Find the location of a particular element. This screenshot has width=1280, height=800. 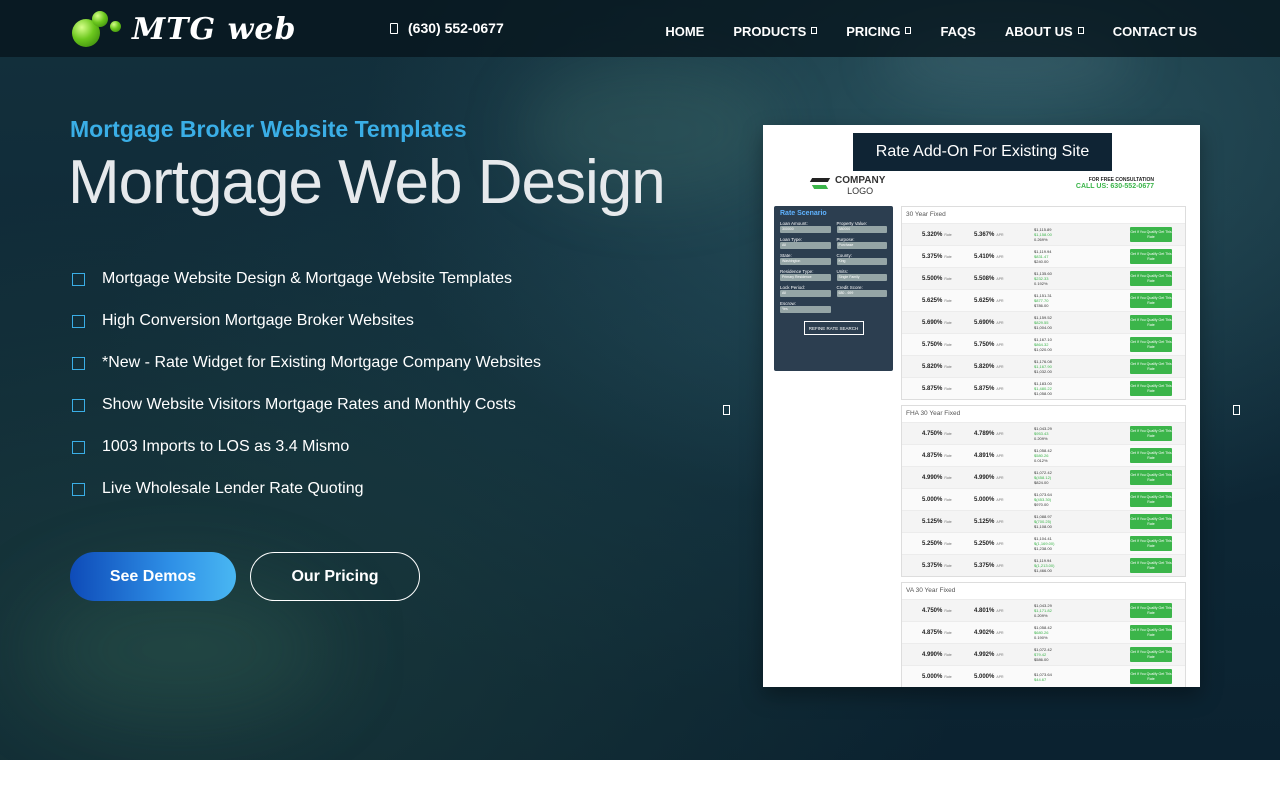

rate-value: 5.375% is located at coordinates (932, 256).